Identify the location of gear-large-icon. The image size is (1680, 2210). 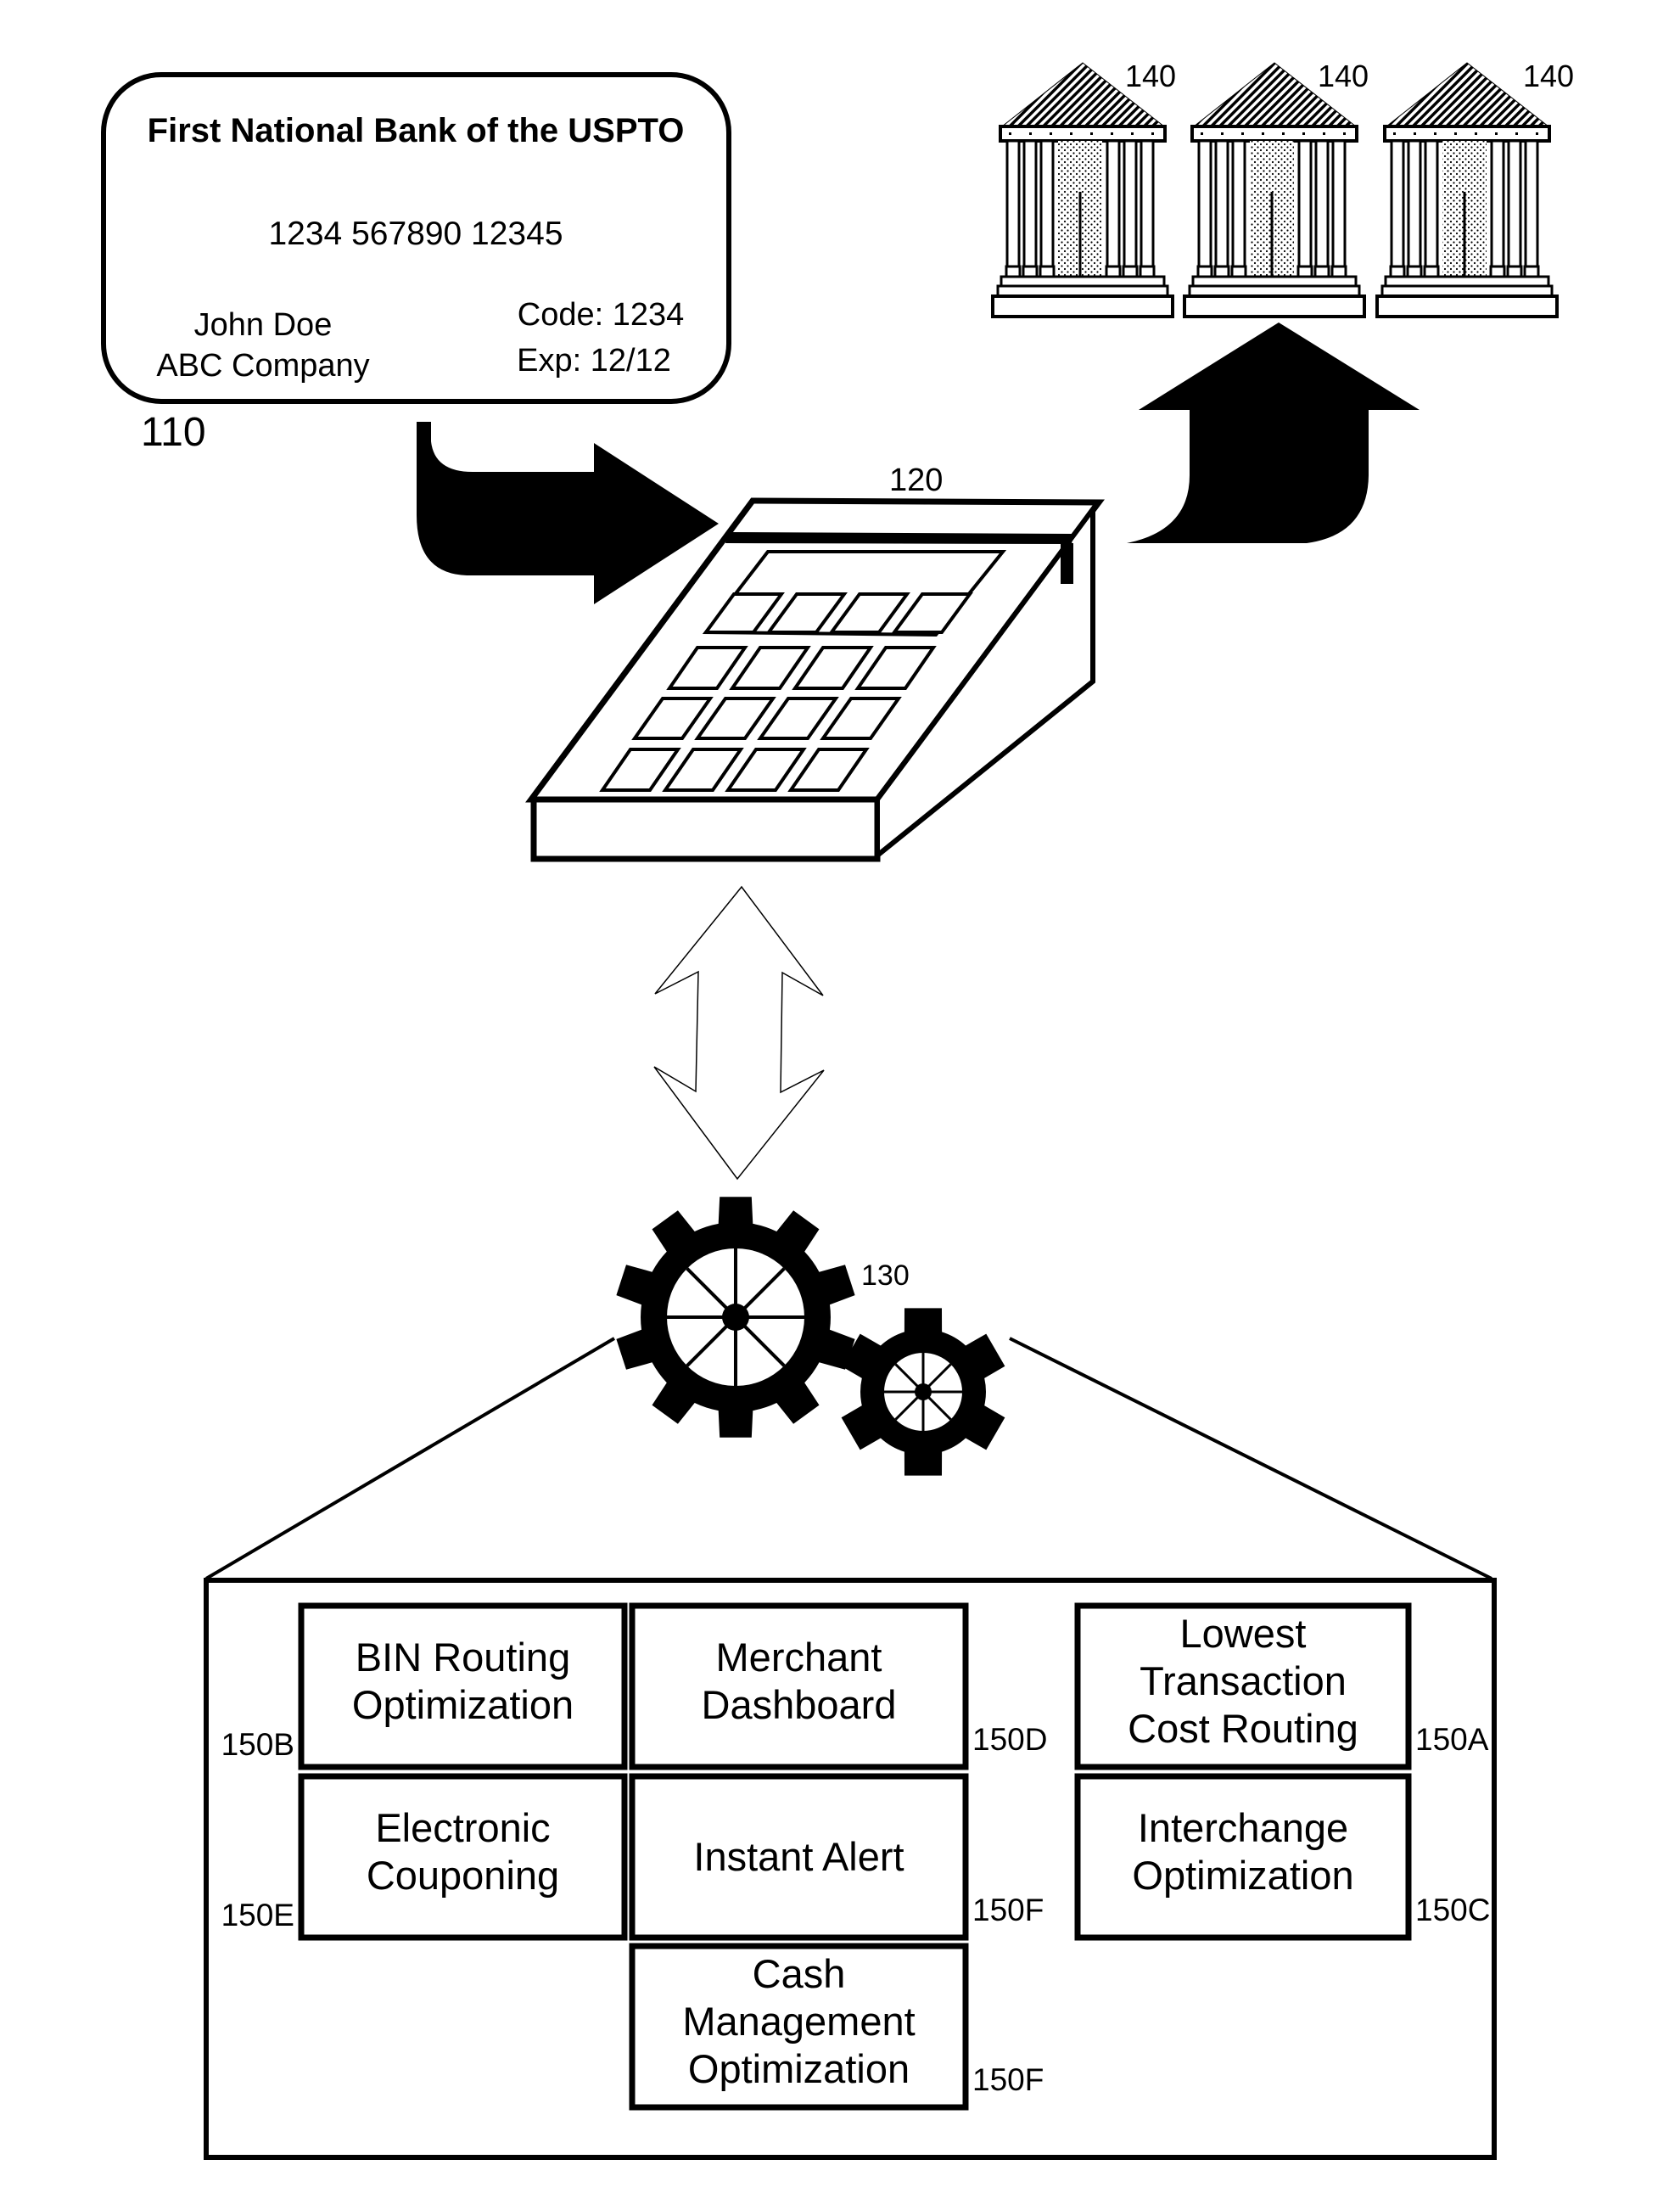
(736, 1317).